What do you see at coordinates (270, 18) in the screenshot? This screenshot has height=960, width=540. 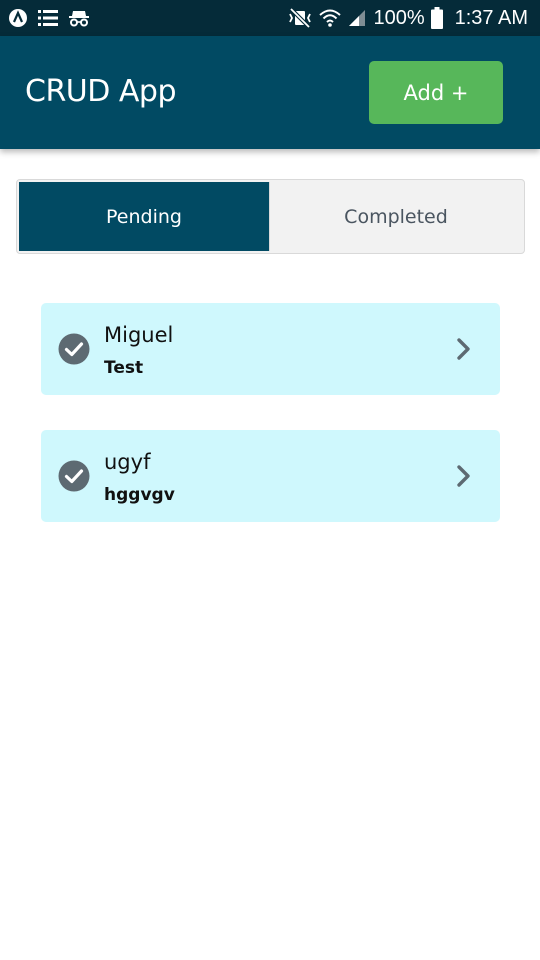 I see `status-bar: 100% 1:37 AM` at bounding box center [270, 18].